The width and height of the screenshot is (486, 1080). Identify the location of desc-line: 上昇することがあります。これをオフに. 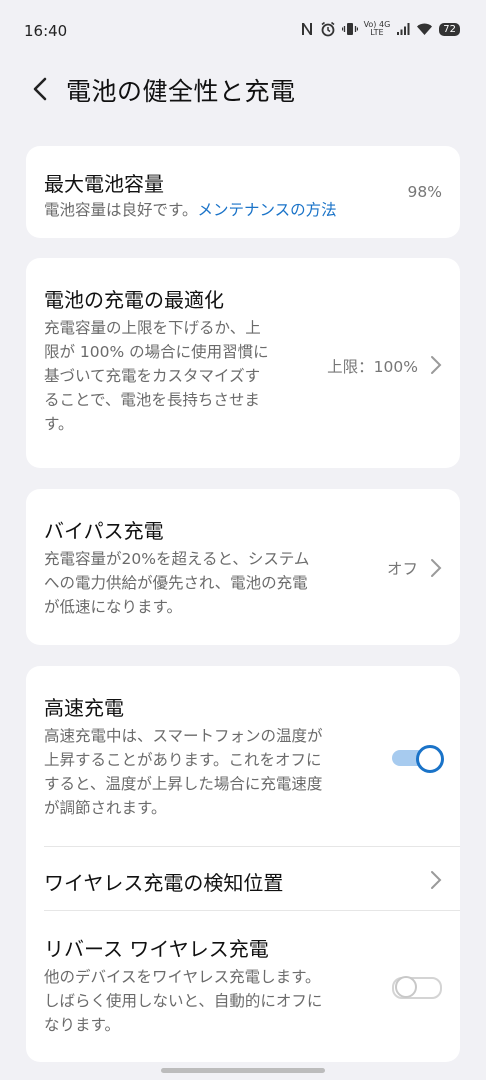
(183, 760).